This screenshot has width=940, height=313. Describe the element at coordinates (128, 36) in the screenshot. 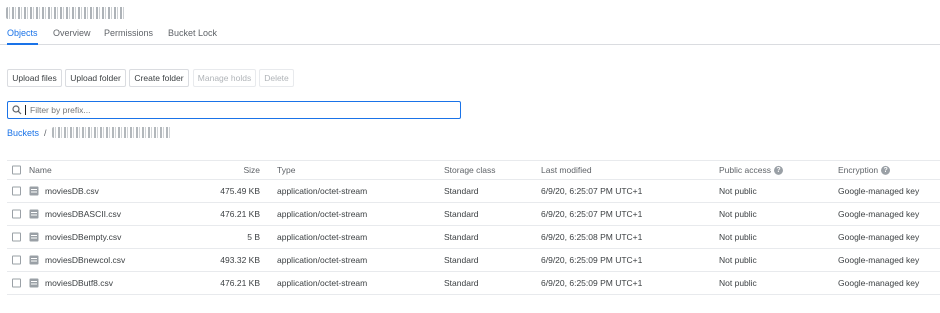

I see `tab-permissions: Permissions` at that location.